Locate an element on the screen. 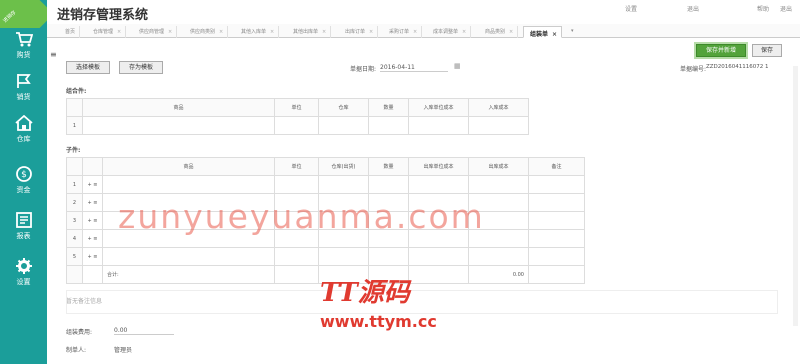 This screenshot has height=364, width=800. tab-cost-adjust: 成本调整单 × is located at coordinates (449, 32).